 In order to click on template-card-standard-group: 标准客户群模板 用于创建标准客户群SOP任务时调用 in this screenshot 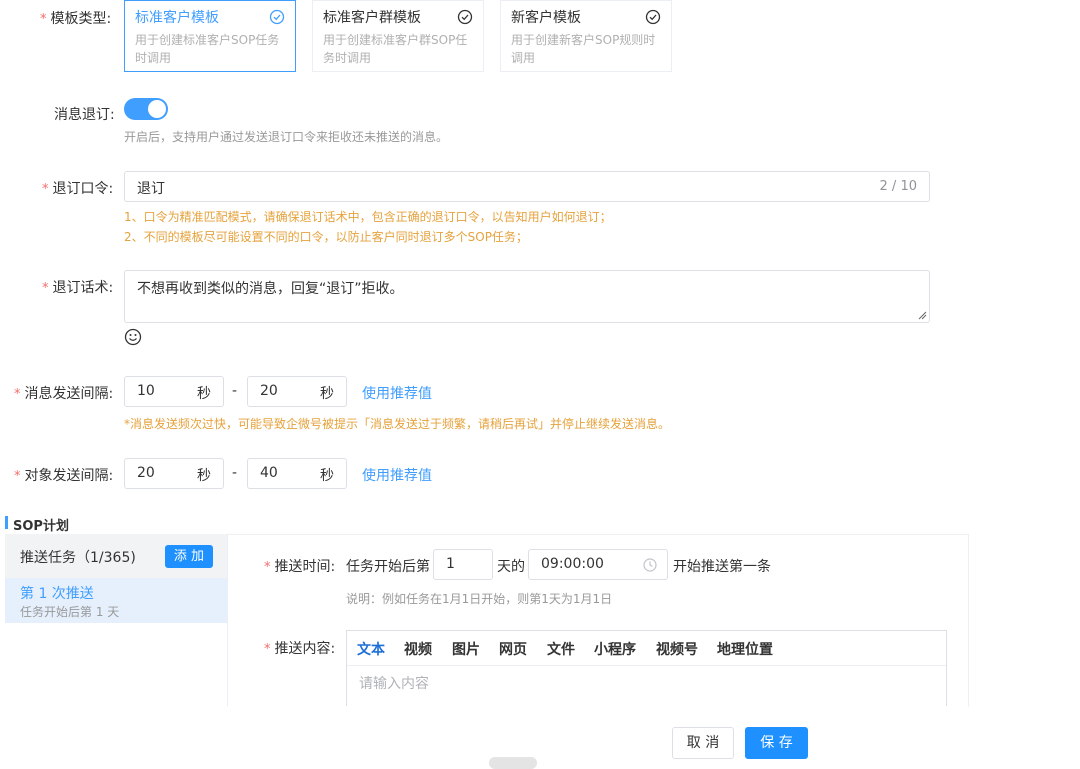, I will do `click(398, 36)`.